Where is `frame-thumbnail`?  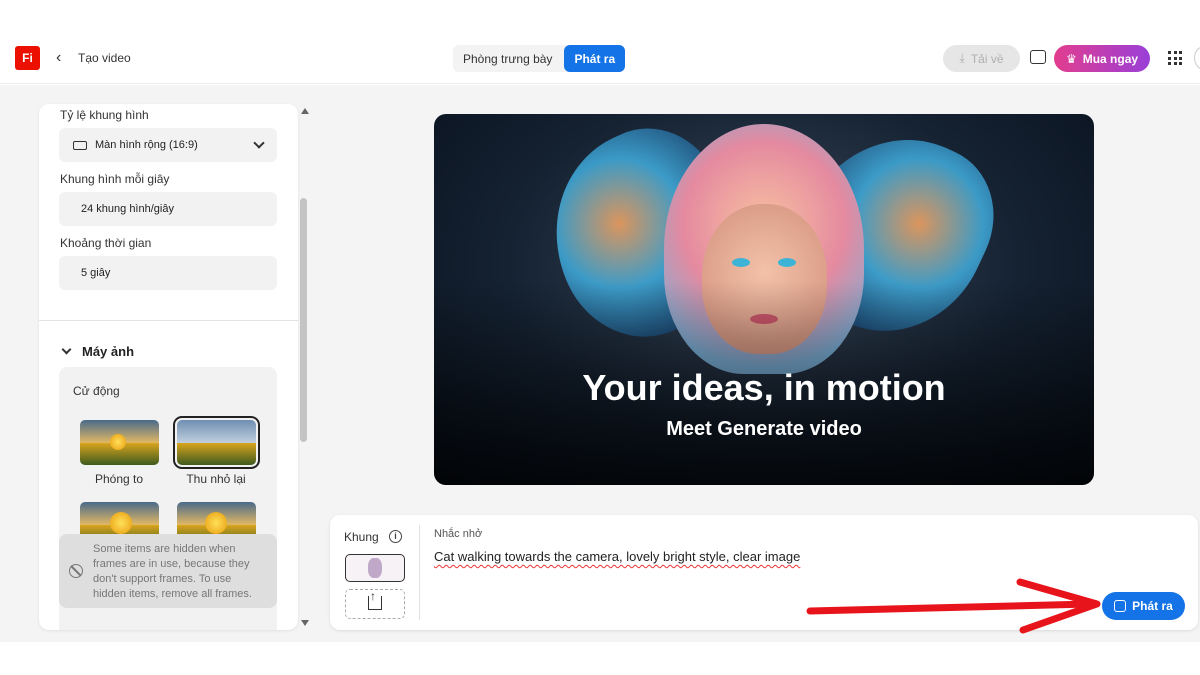
frame-thumbnail is located at coordinates (375, 568).